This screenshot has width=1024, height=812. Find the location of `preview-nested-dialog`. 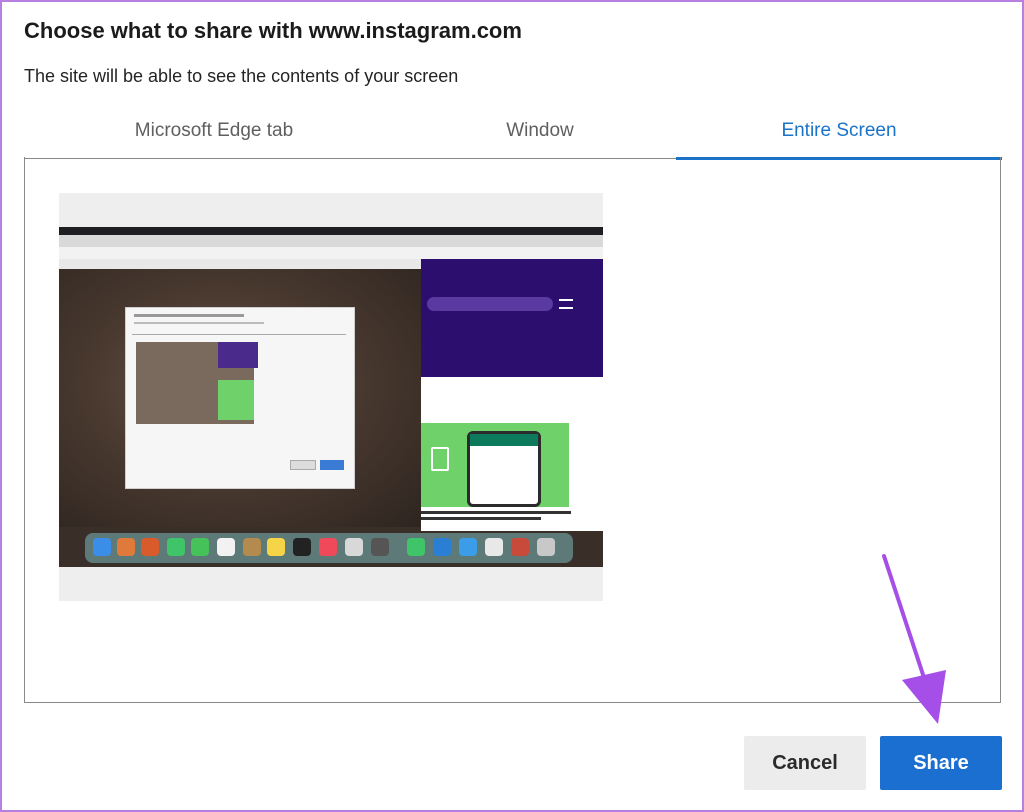

preview-nested-dialog is located at coordinates (240, 398).